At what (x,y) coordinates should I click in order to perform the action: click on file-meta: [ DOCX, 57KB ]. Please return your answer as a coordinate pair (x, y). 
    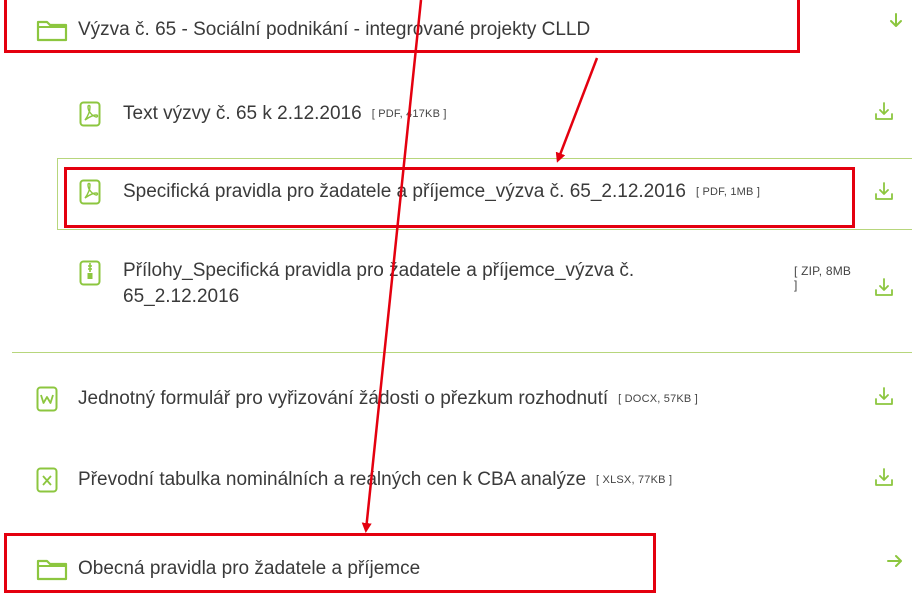
    Looking at the image, I should click on (658, 399).